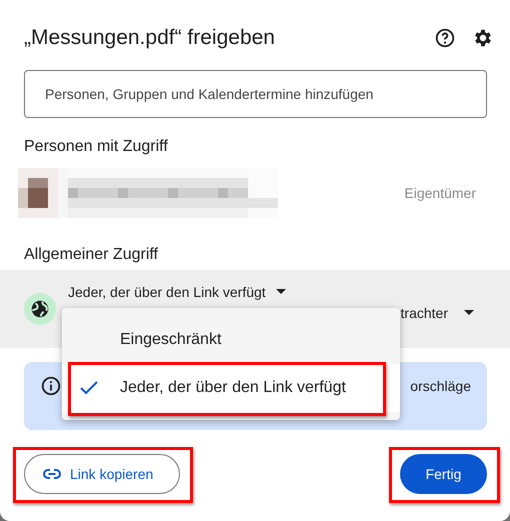 Image resolution: width=510 pixels, height=521 pixels. I want to click on help-icon, so click(445, 38).